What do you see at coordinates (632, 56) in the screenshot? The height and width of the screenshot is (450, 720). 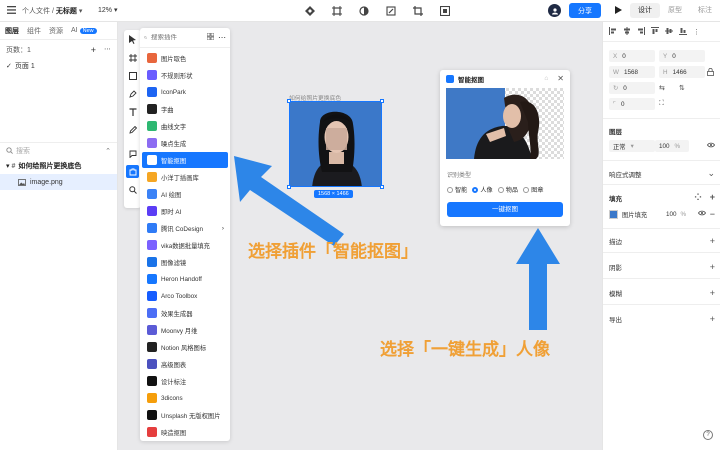 I see `x-field: X0` at bounding box center [632, 56].